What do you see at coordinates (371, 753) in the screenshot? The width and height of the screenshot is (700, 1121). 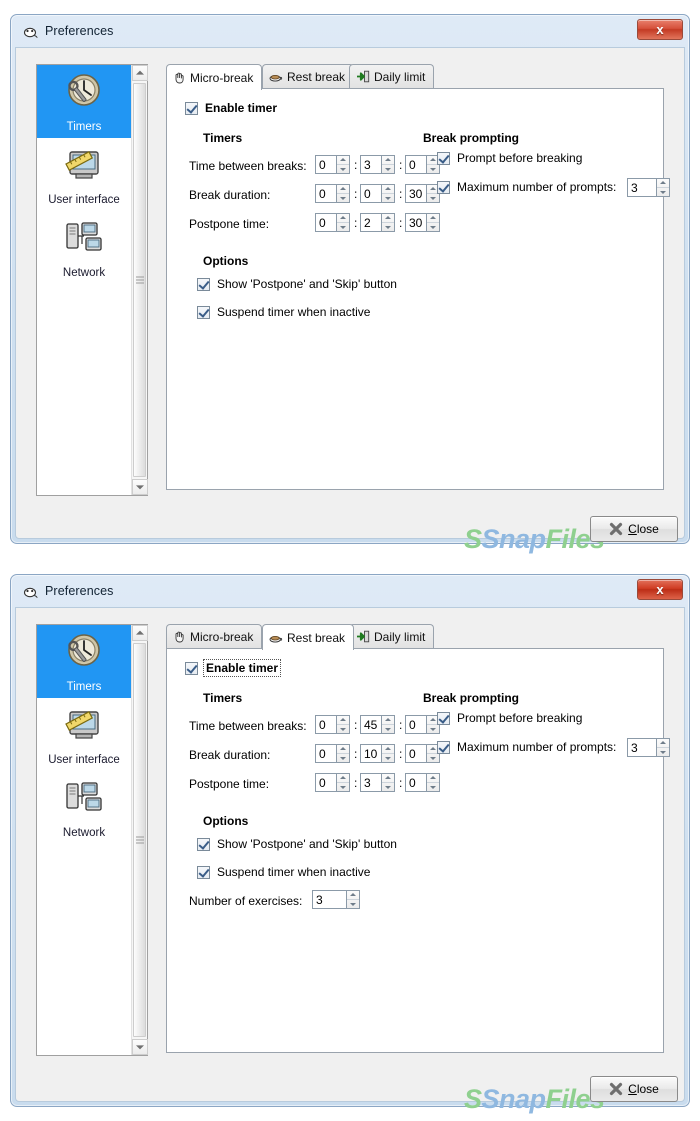 I see `spin-value: 10` at bounding box center [371, 753].